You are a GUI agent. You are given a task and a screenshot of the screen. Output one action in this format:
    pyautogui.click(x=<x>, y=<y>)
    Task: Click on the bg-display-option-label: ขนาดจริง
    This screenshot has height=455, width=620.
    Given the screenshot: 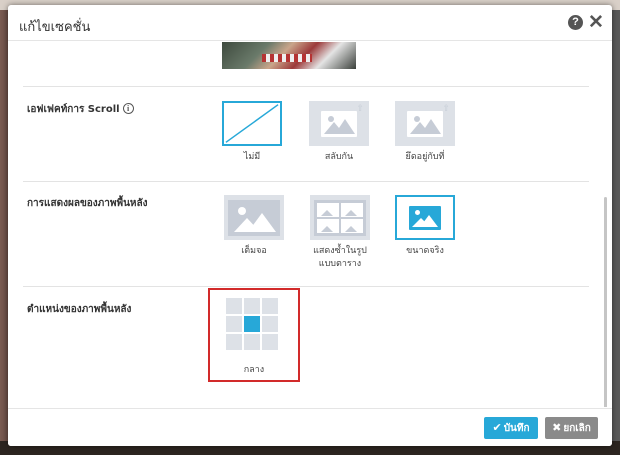 What is the action you would take?
    pyautogui.click(x=425, y=251)
    